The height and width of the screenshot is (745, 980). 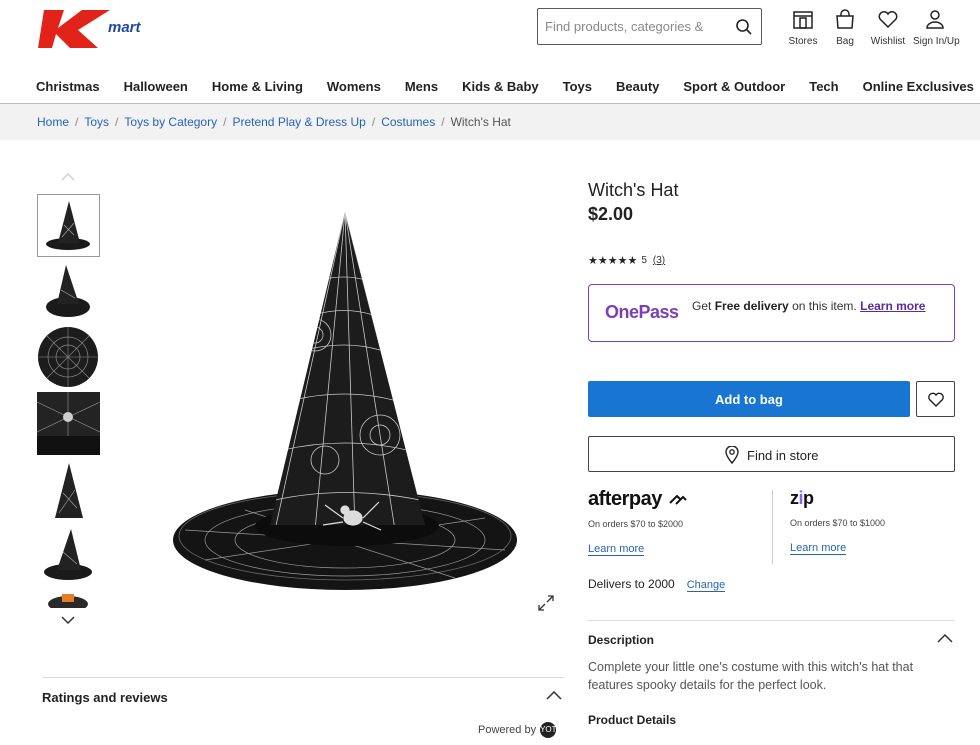 I want to click on breadcrumb-costumes: Costumes, so click(x=408, y=122).